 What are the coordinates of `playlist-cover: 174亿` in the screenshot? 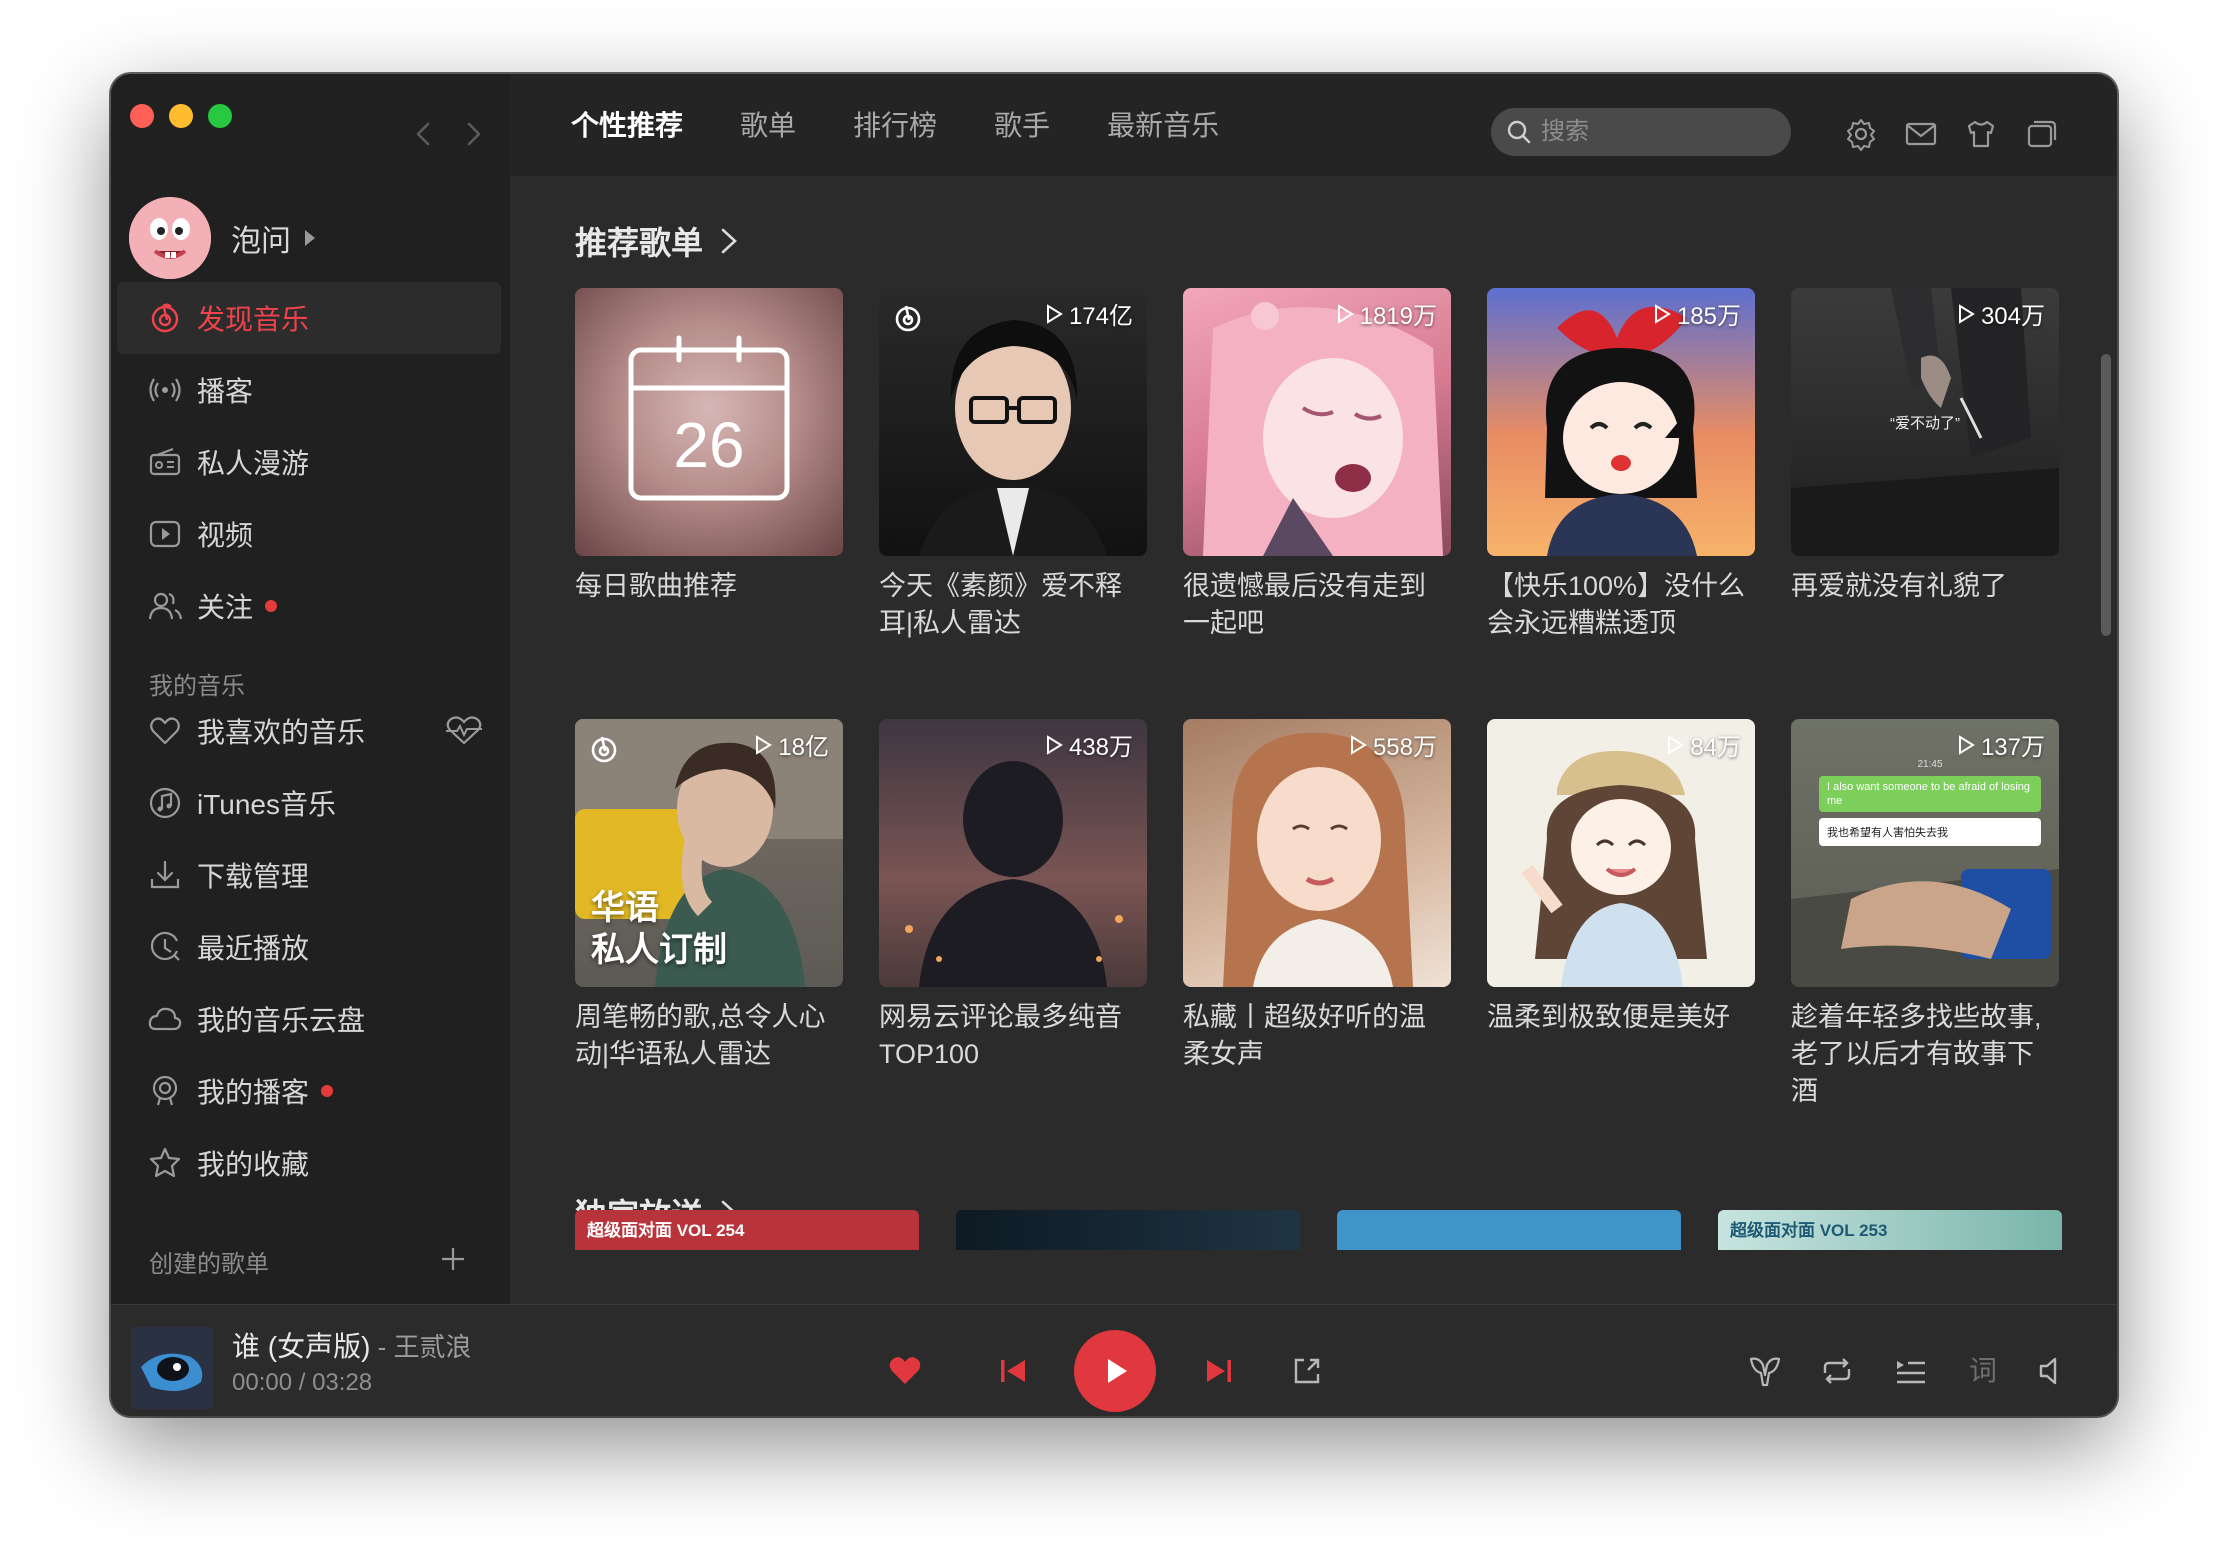 It's located at (1013, 422).